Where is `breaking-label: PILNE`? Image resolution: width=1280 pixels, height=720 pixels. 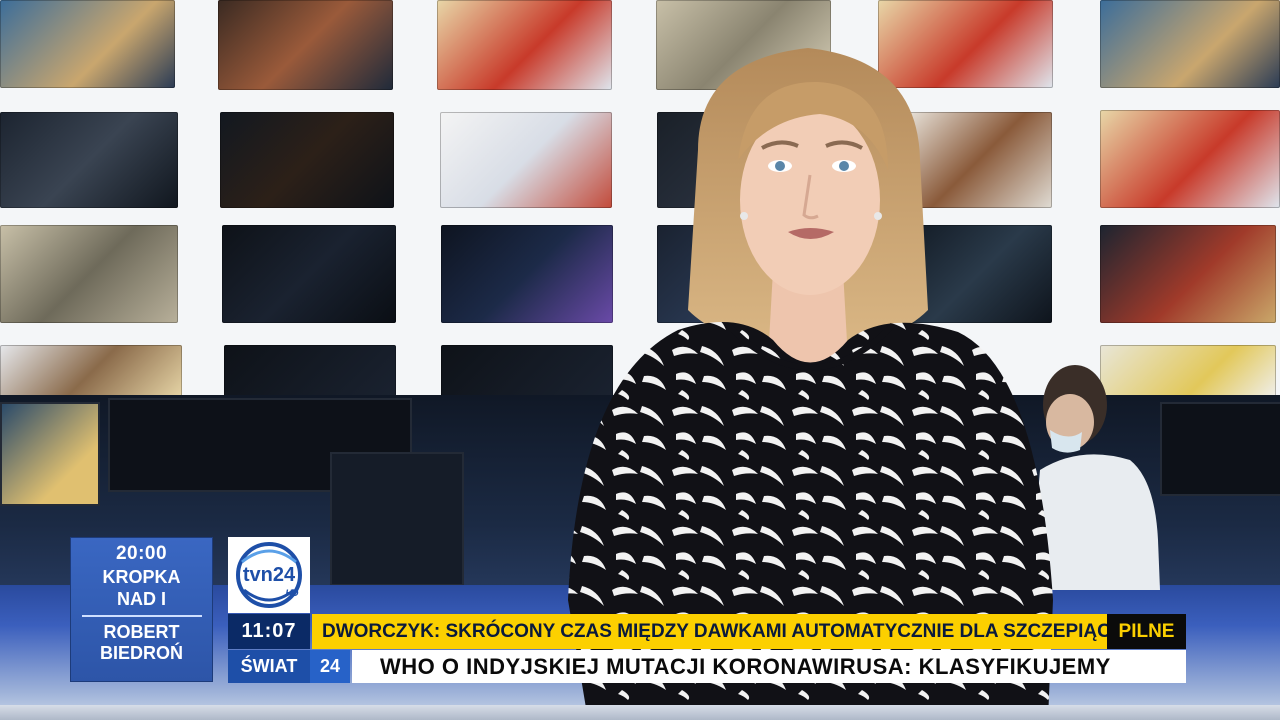 breaking-label: PILNE is located at coordinates (1146, 631).